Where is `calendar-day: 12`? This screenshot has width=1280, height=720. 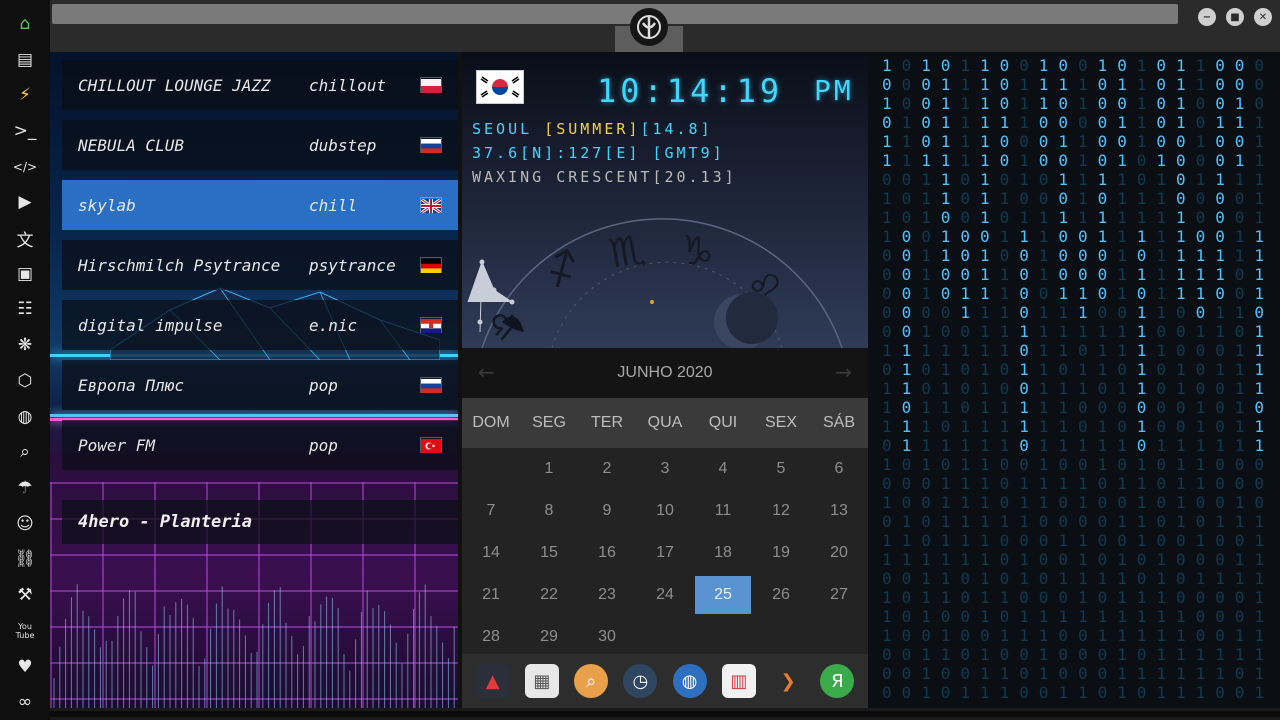
calendar-day: 12 is located at coordinates (781, 511).